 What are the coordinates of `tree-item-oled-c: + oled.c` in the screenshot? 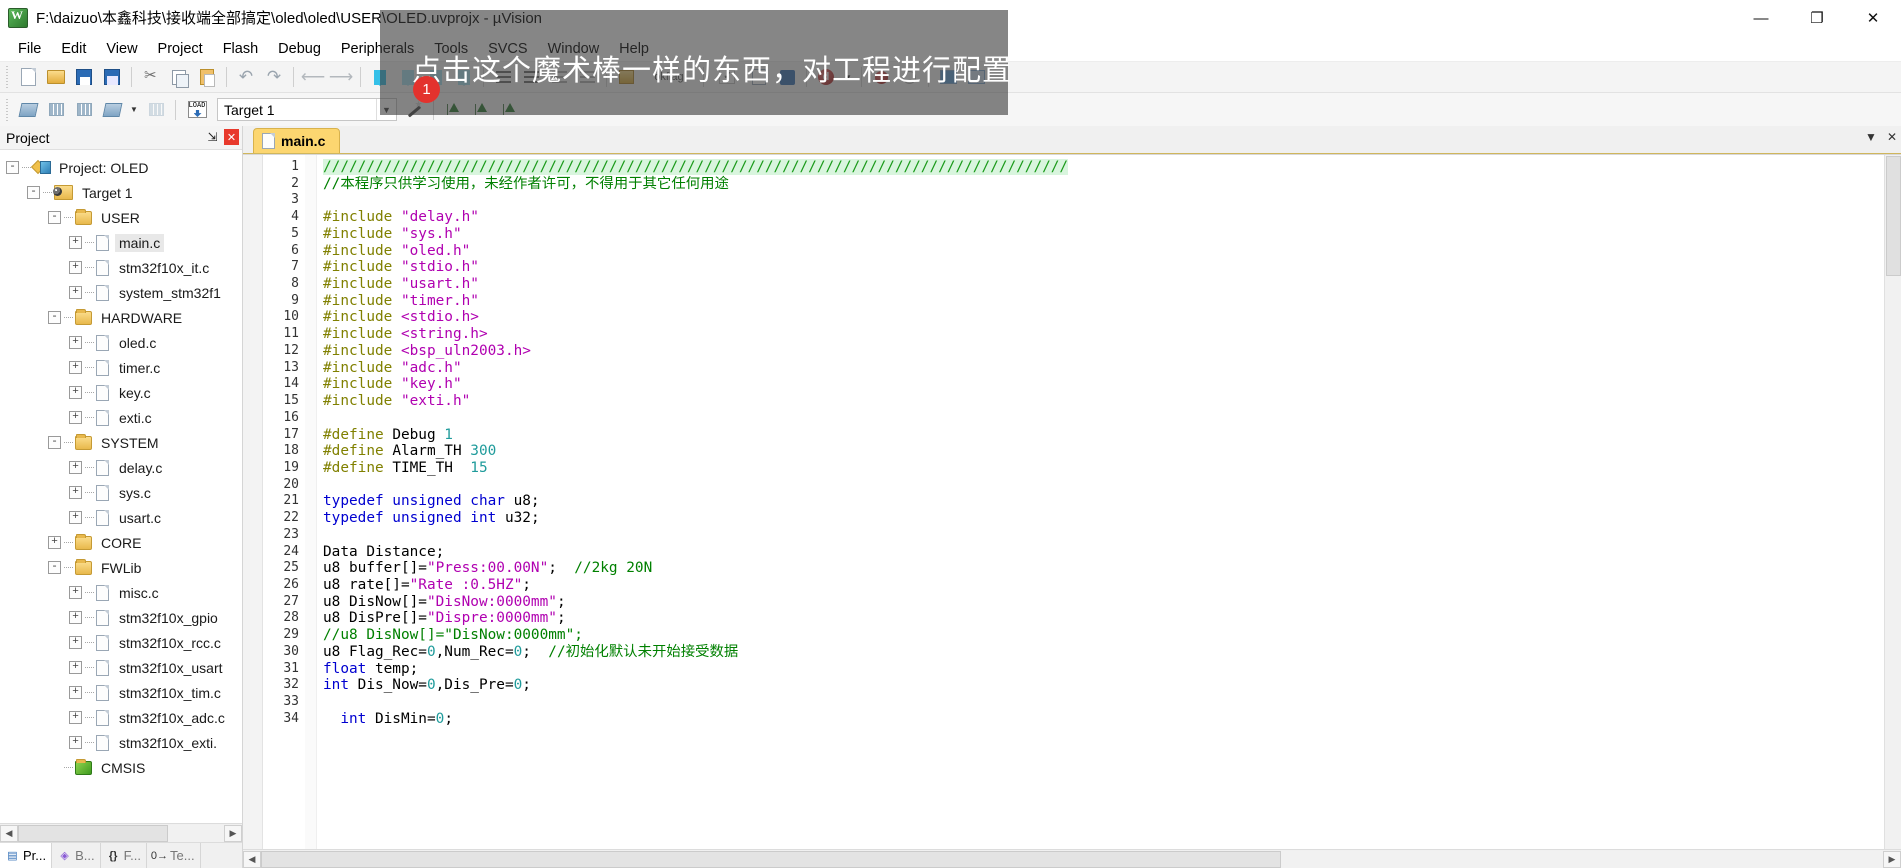 It's located at (121, 342).